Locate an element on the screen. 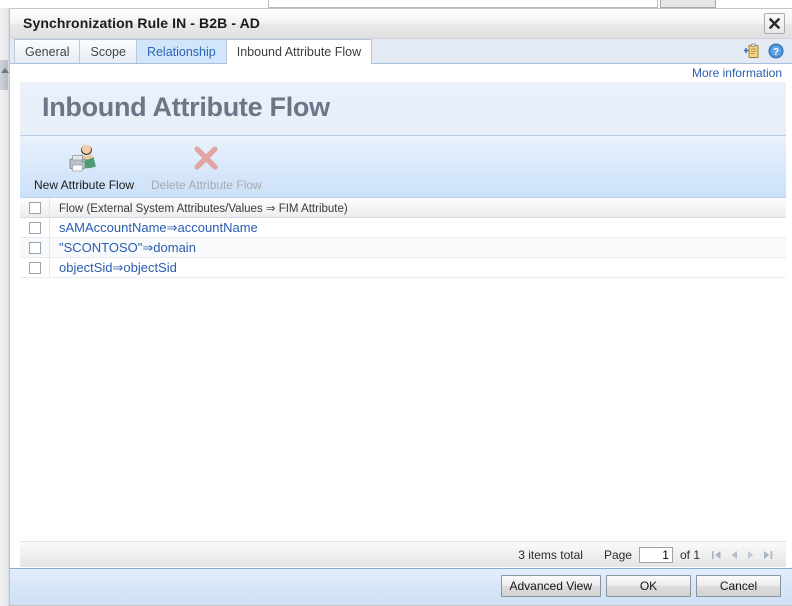  close-x-icon is located at coordinates (774, 23).